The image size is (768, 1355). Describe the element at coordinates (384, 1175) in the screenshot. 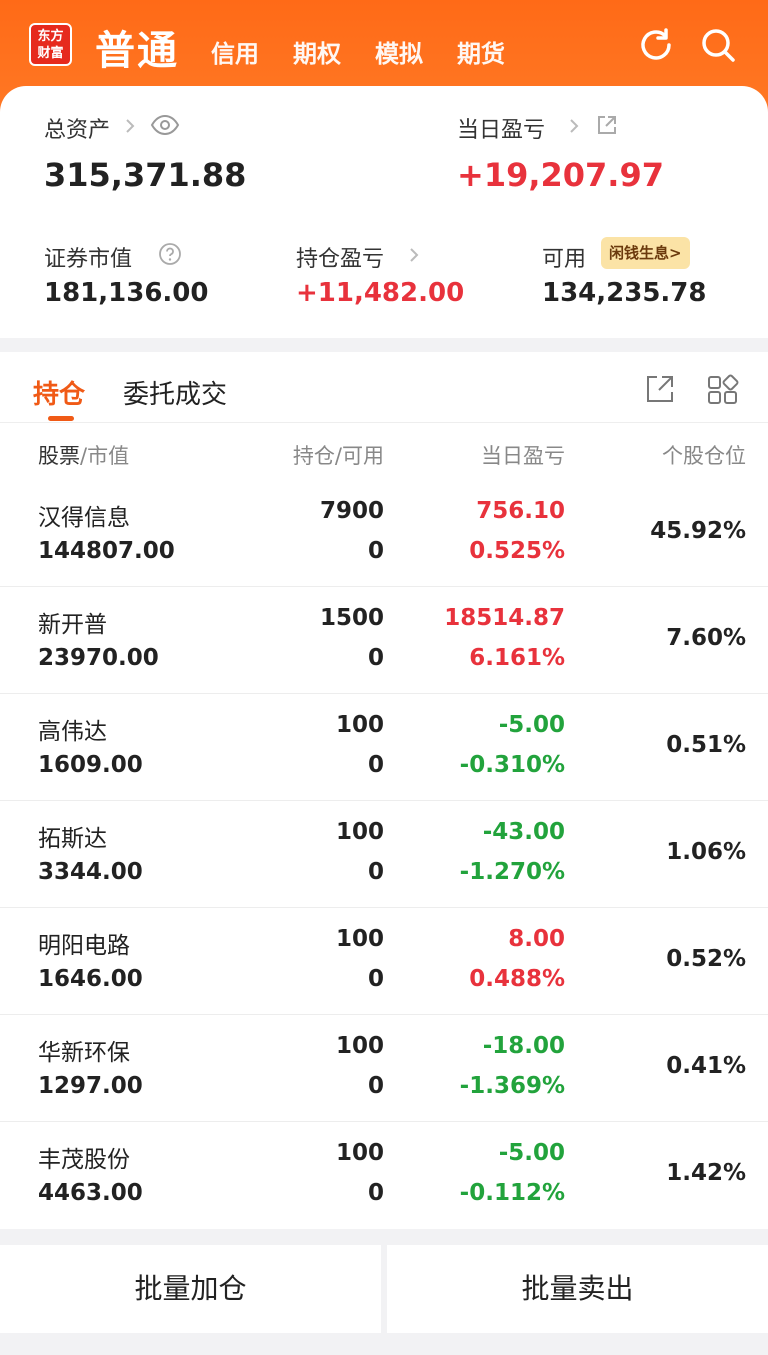

I see `table-row: 丰茂股份 4463.00 100 0 -5.00 -0.112% 1.42%` at that location.